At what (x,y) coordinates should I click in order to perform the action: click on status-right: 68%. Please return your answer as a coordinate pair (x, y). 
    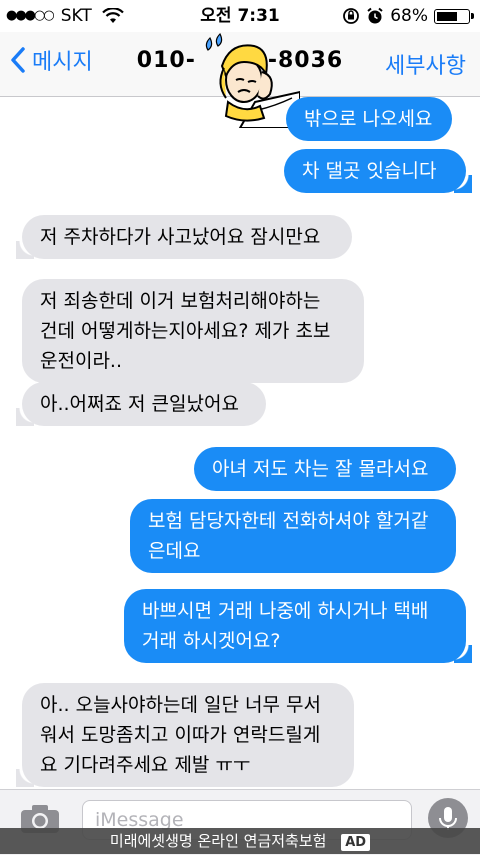
    Looking at the image, I should click on (408, 16).